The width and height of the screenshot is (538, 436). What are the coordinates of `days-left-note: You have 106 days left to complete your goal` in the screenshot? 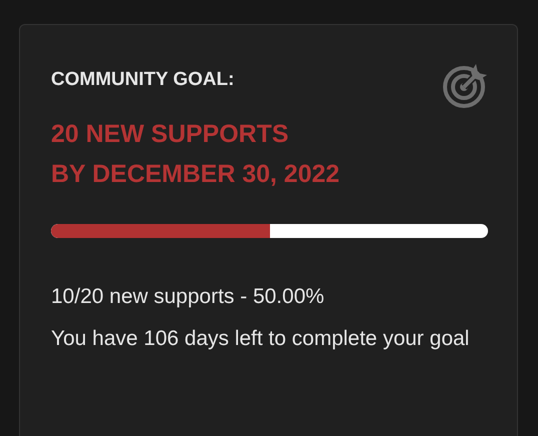 It's located at (260, 339).